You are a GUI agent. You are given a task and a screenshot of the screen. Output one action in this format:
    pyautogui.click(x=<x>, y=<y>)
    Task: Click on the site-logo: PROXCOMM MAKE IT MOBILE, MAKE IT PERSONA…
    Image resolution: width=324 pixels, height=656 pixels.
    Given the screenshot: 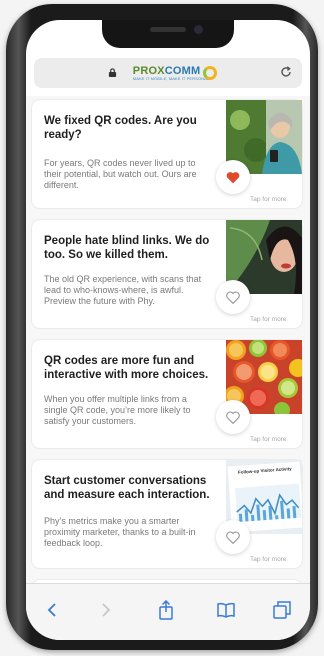 What is the action you would take?
    pyautogui.click(x=175, y=73)
    